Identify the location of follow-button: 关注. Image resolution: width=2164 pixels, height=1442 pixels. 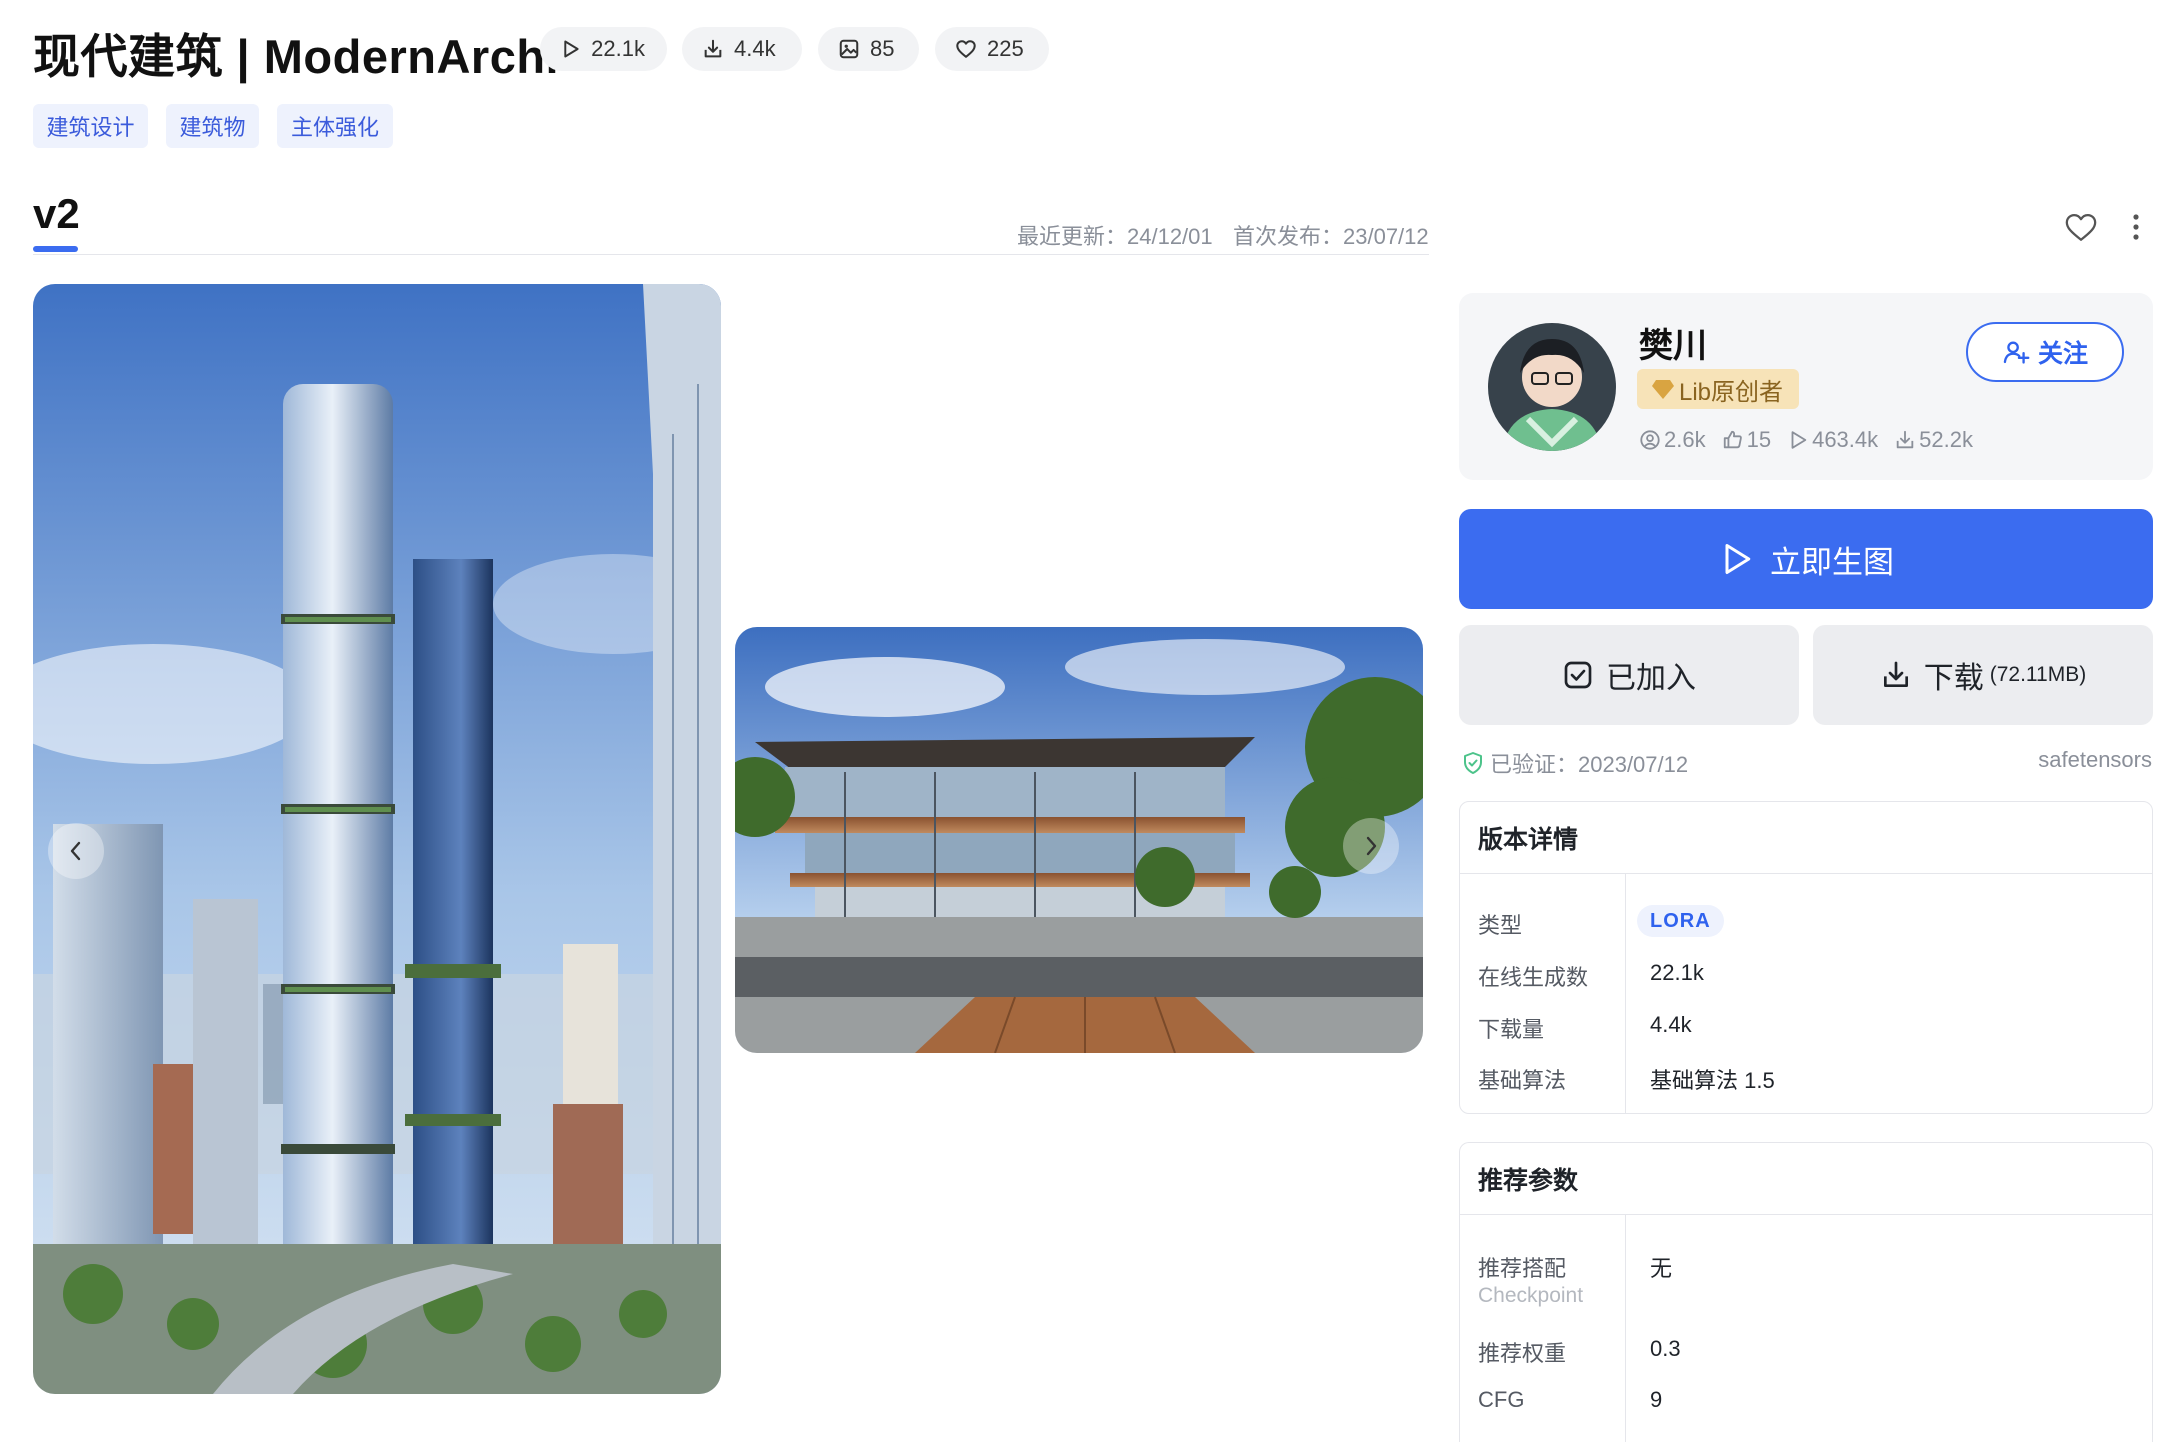
(2045, 352).